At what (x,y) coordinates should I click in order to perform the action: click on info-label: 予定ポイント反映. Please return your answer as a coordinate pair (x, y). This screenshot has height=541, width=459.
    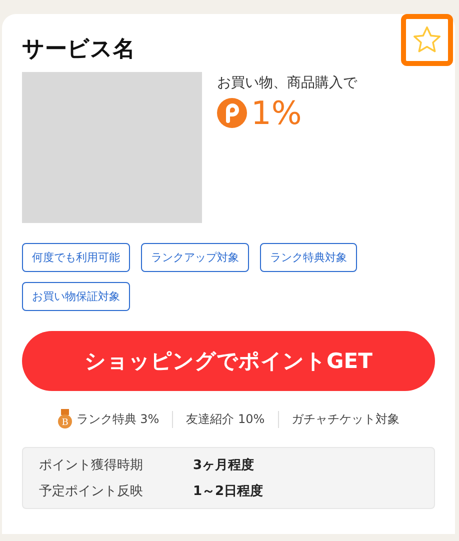
    Looking at the image, I should click on (91, 491).